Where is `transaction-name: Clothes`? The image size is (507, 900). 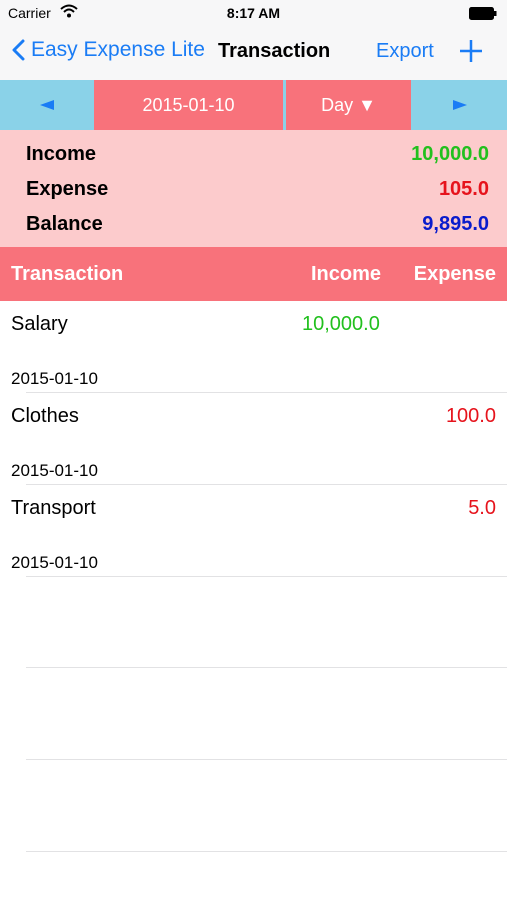 transaction-name: Clothes is located at coordinates (45, 416).